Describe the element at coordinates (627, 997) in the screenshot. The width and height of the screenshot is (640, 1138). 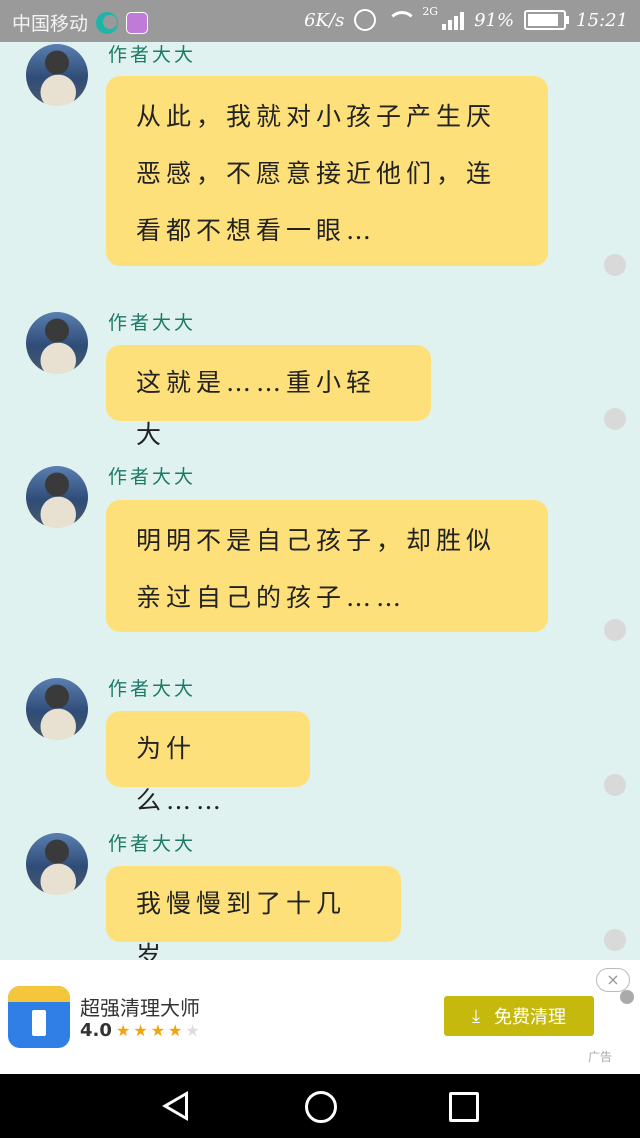
I see `ad-settings-icon` at that location.